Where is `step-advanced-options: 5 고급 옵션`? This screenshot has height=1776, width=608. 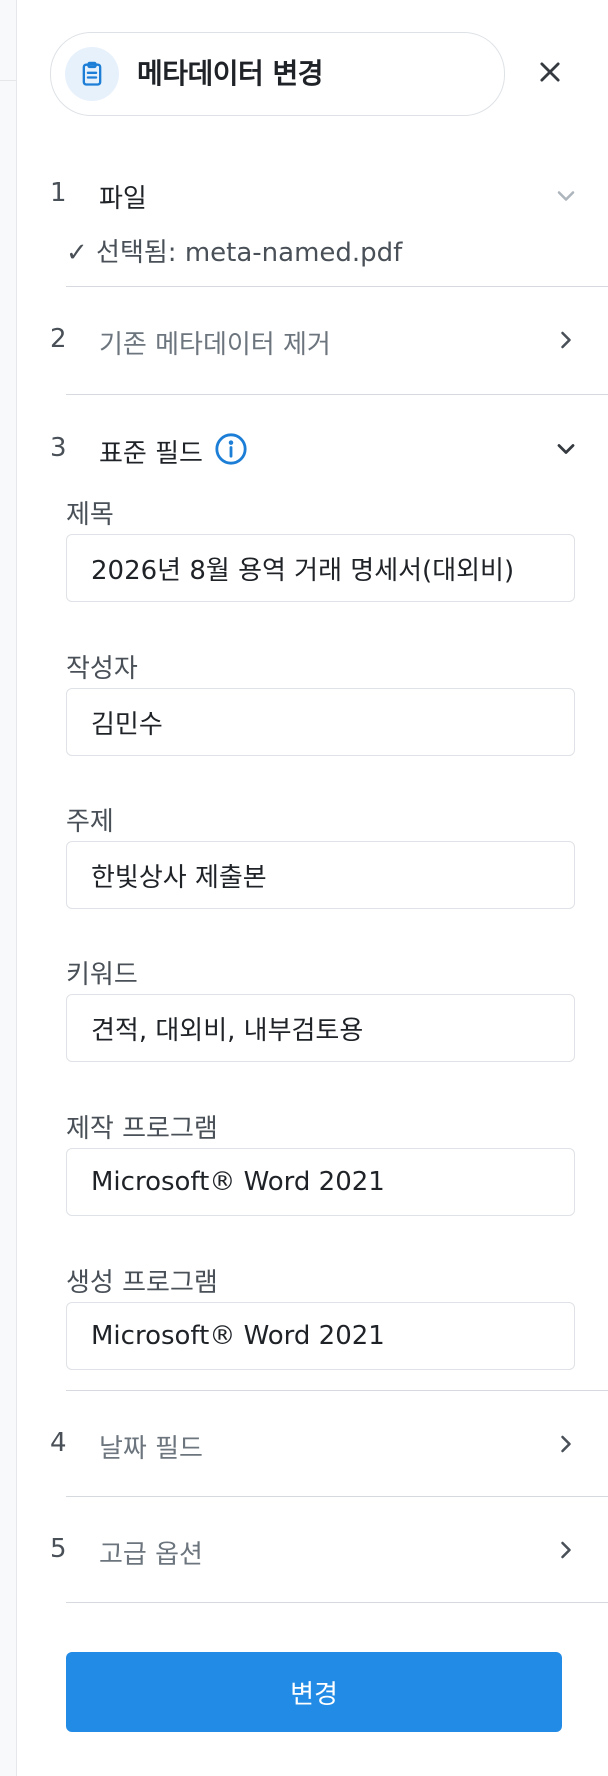 step-advanced-options: 5 고급 옵션 is located at coordinates (315, 1551).